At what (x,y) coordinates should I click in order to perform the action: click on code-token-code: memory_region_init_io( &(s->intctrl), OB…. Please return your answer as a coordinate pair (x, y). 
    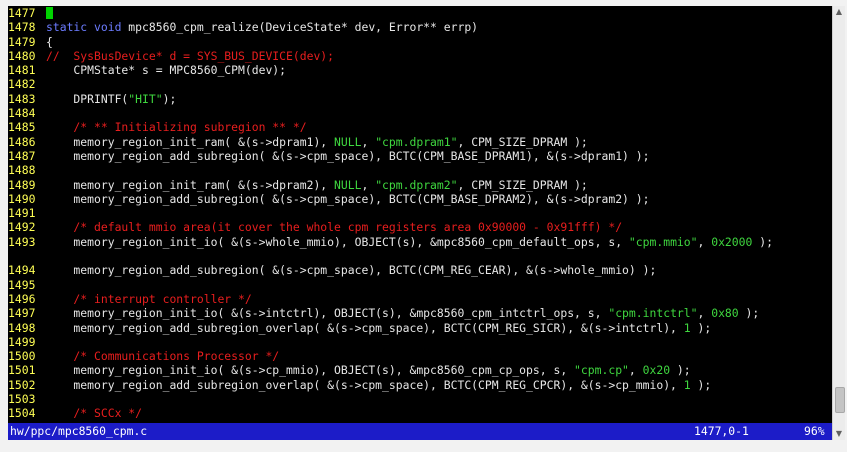
    Looking at the image, I should click on (327, 313).